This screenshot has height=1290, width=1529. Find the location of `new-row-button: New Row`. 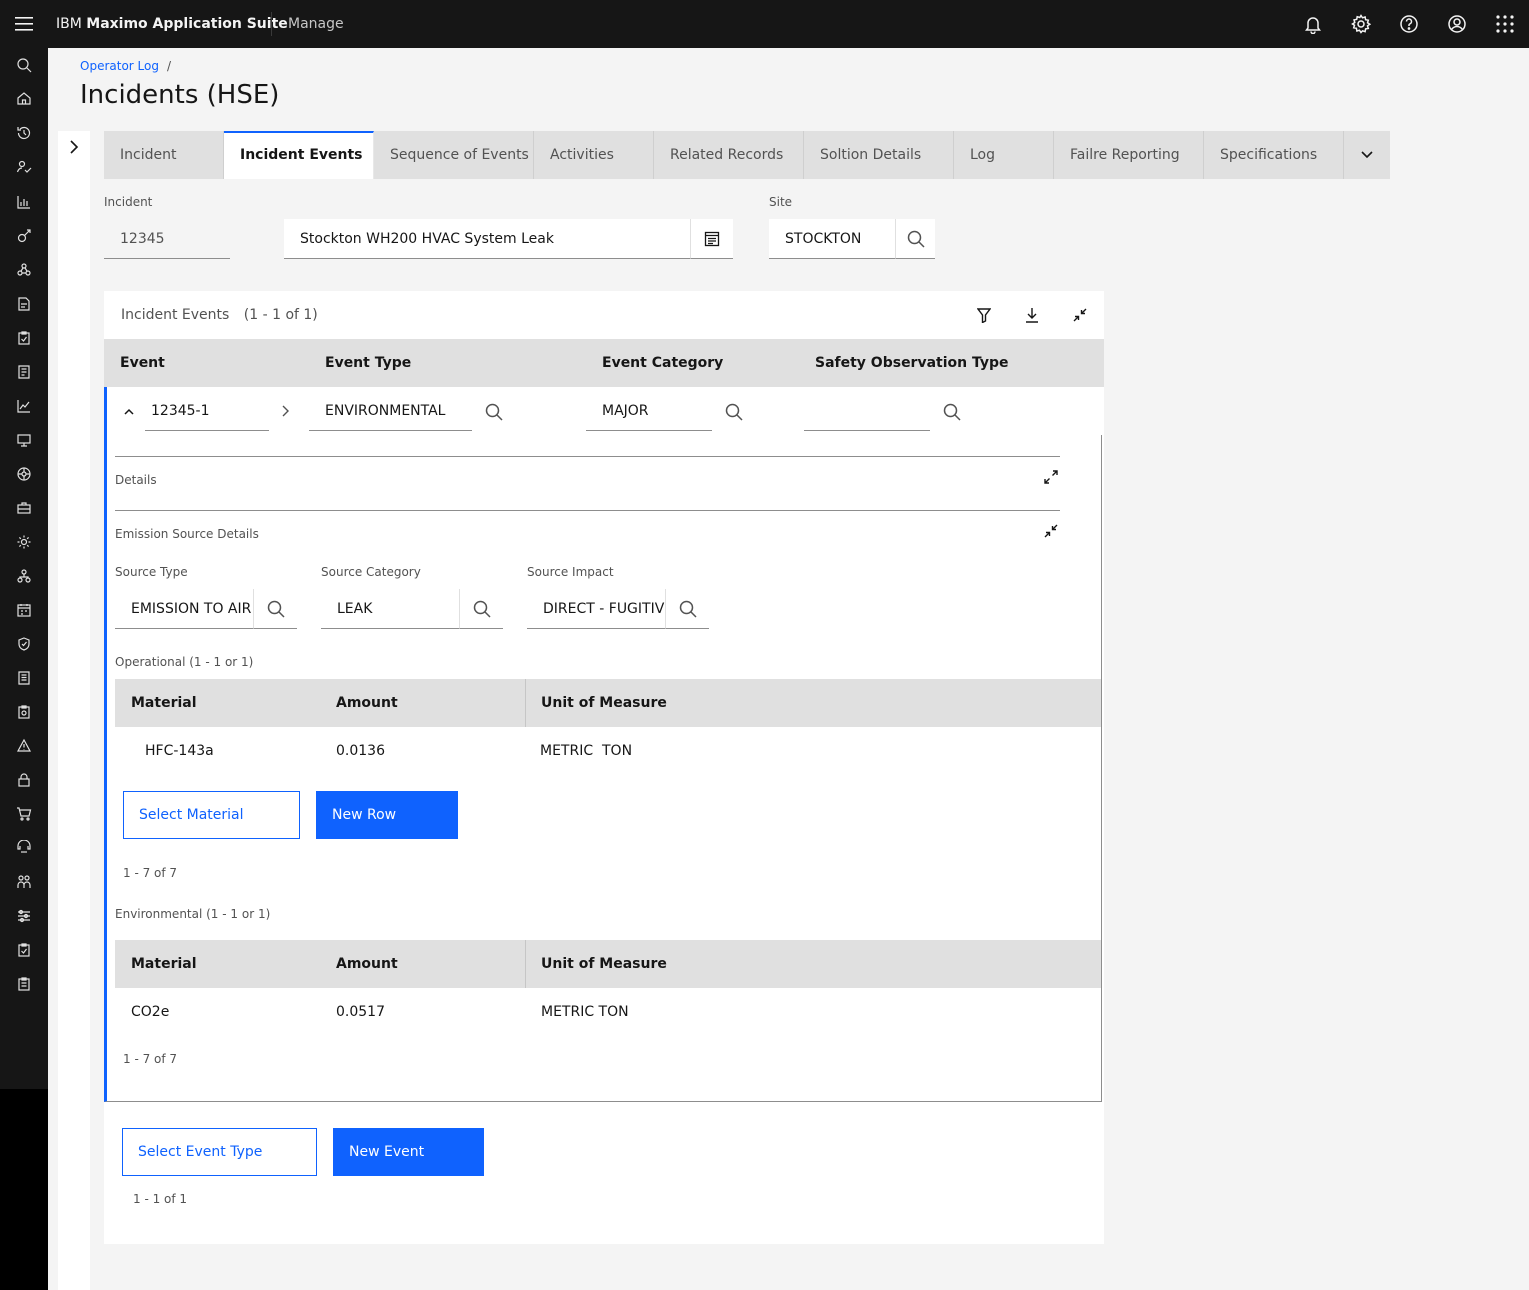

new-row-button: New Row is located at coordinates (387, 815).